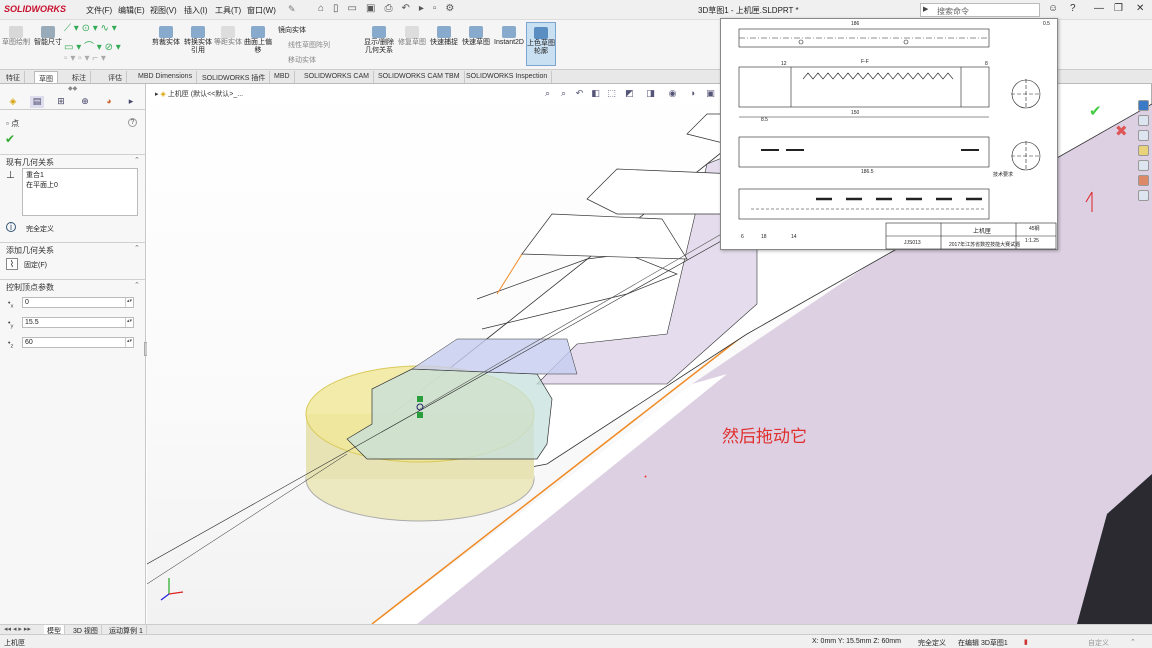 This screenshot has width=1152, height=648. What do you see at coordinates (419, 77) in the screenshot?
I see `tab-solidworks-cam-tbm: SOLIDWORKS CAM TBM` at bounding box center [419, 77].